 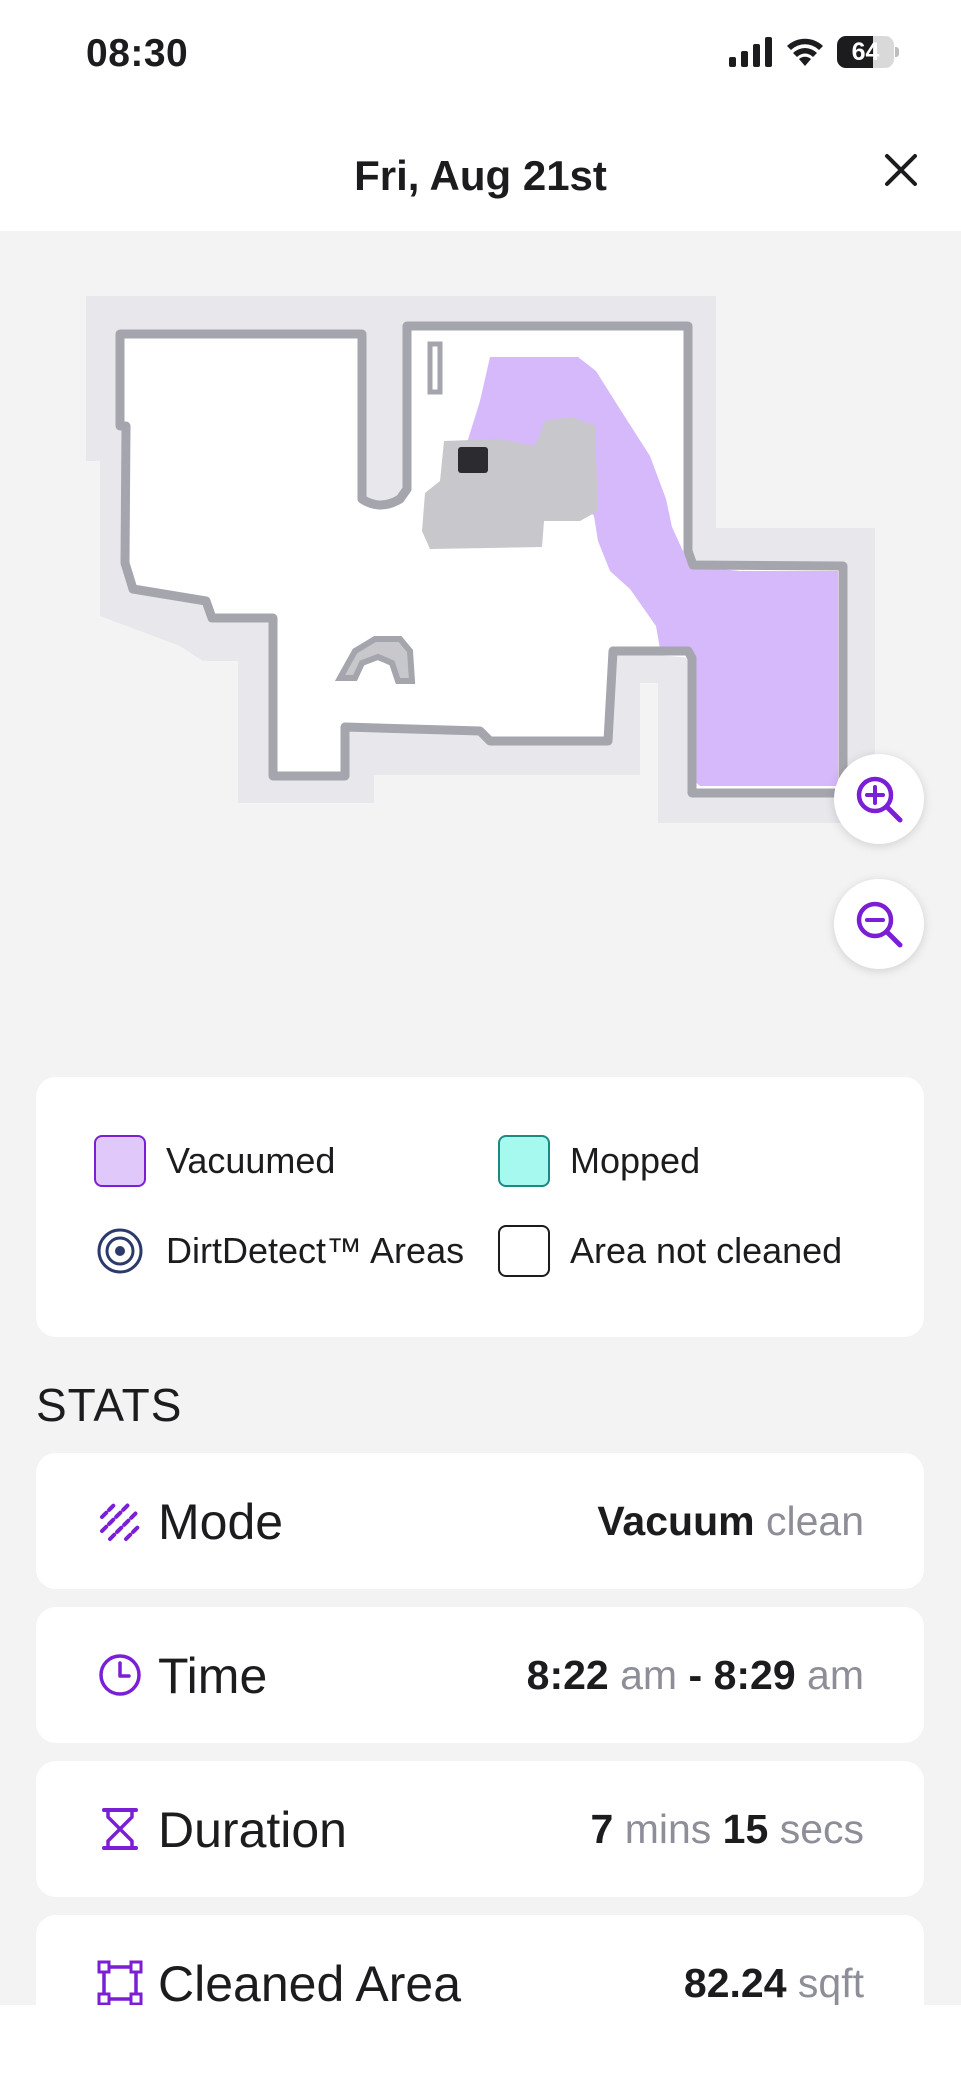 What do you see at coordinates (252, 1830) in the screenshot?
I see `duration-label: Duration` at bounding box center [252, 1830].